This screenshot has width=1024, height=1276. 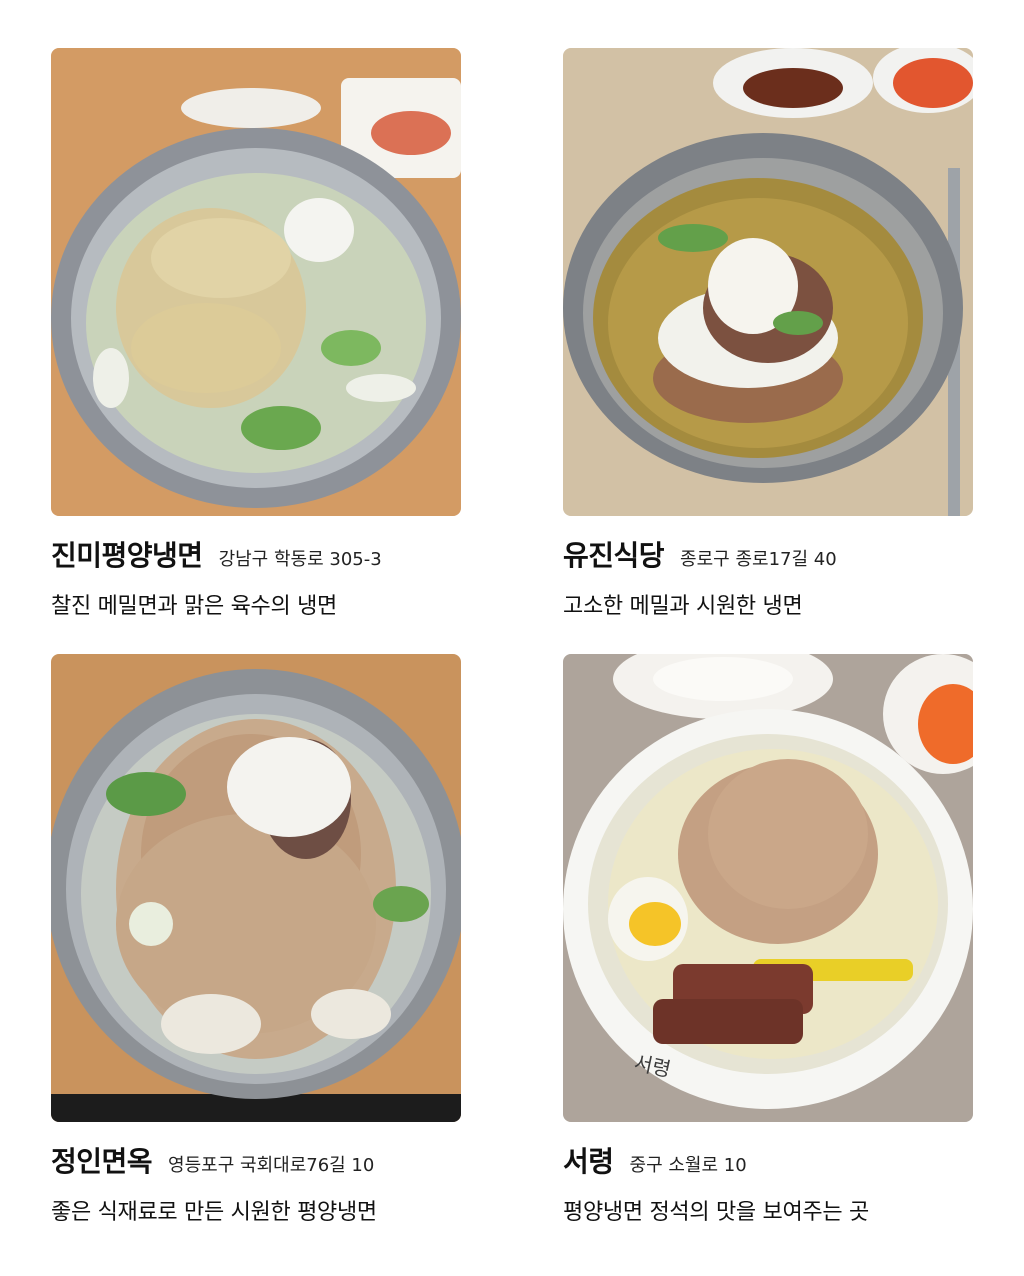 What do you see at coordinates (614, 555) in the screenshot?
I see `restaurant-name: 유진식당` at bounding box center [614, 555].